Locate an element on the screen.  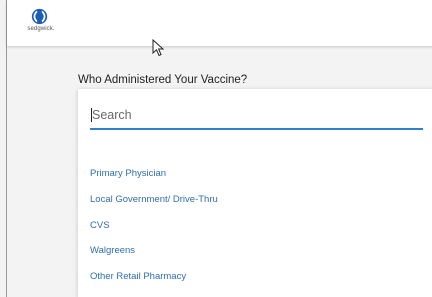
option-cvs: CVS is located at coordinates (255, 225).